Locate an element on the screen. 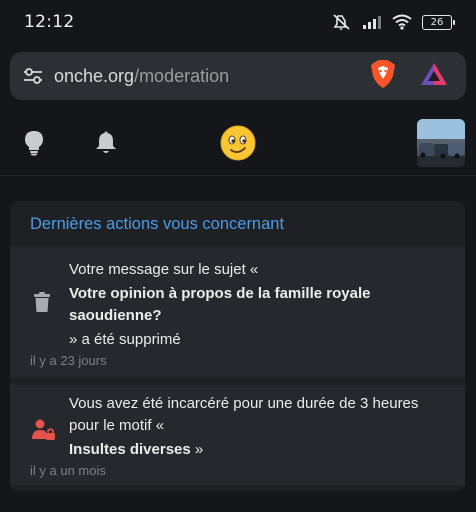 The image size is (476, 512). url-path: /moderation is located at coordinates (182, 75).